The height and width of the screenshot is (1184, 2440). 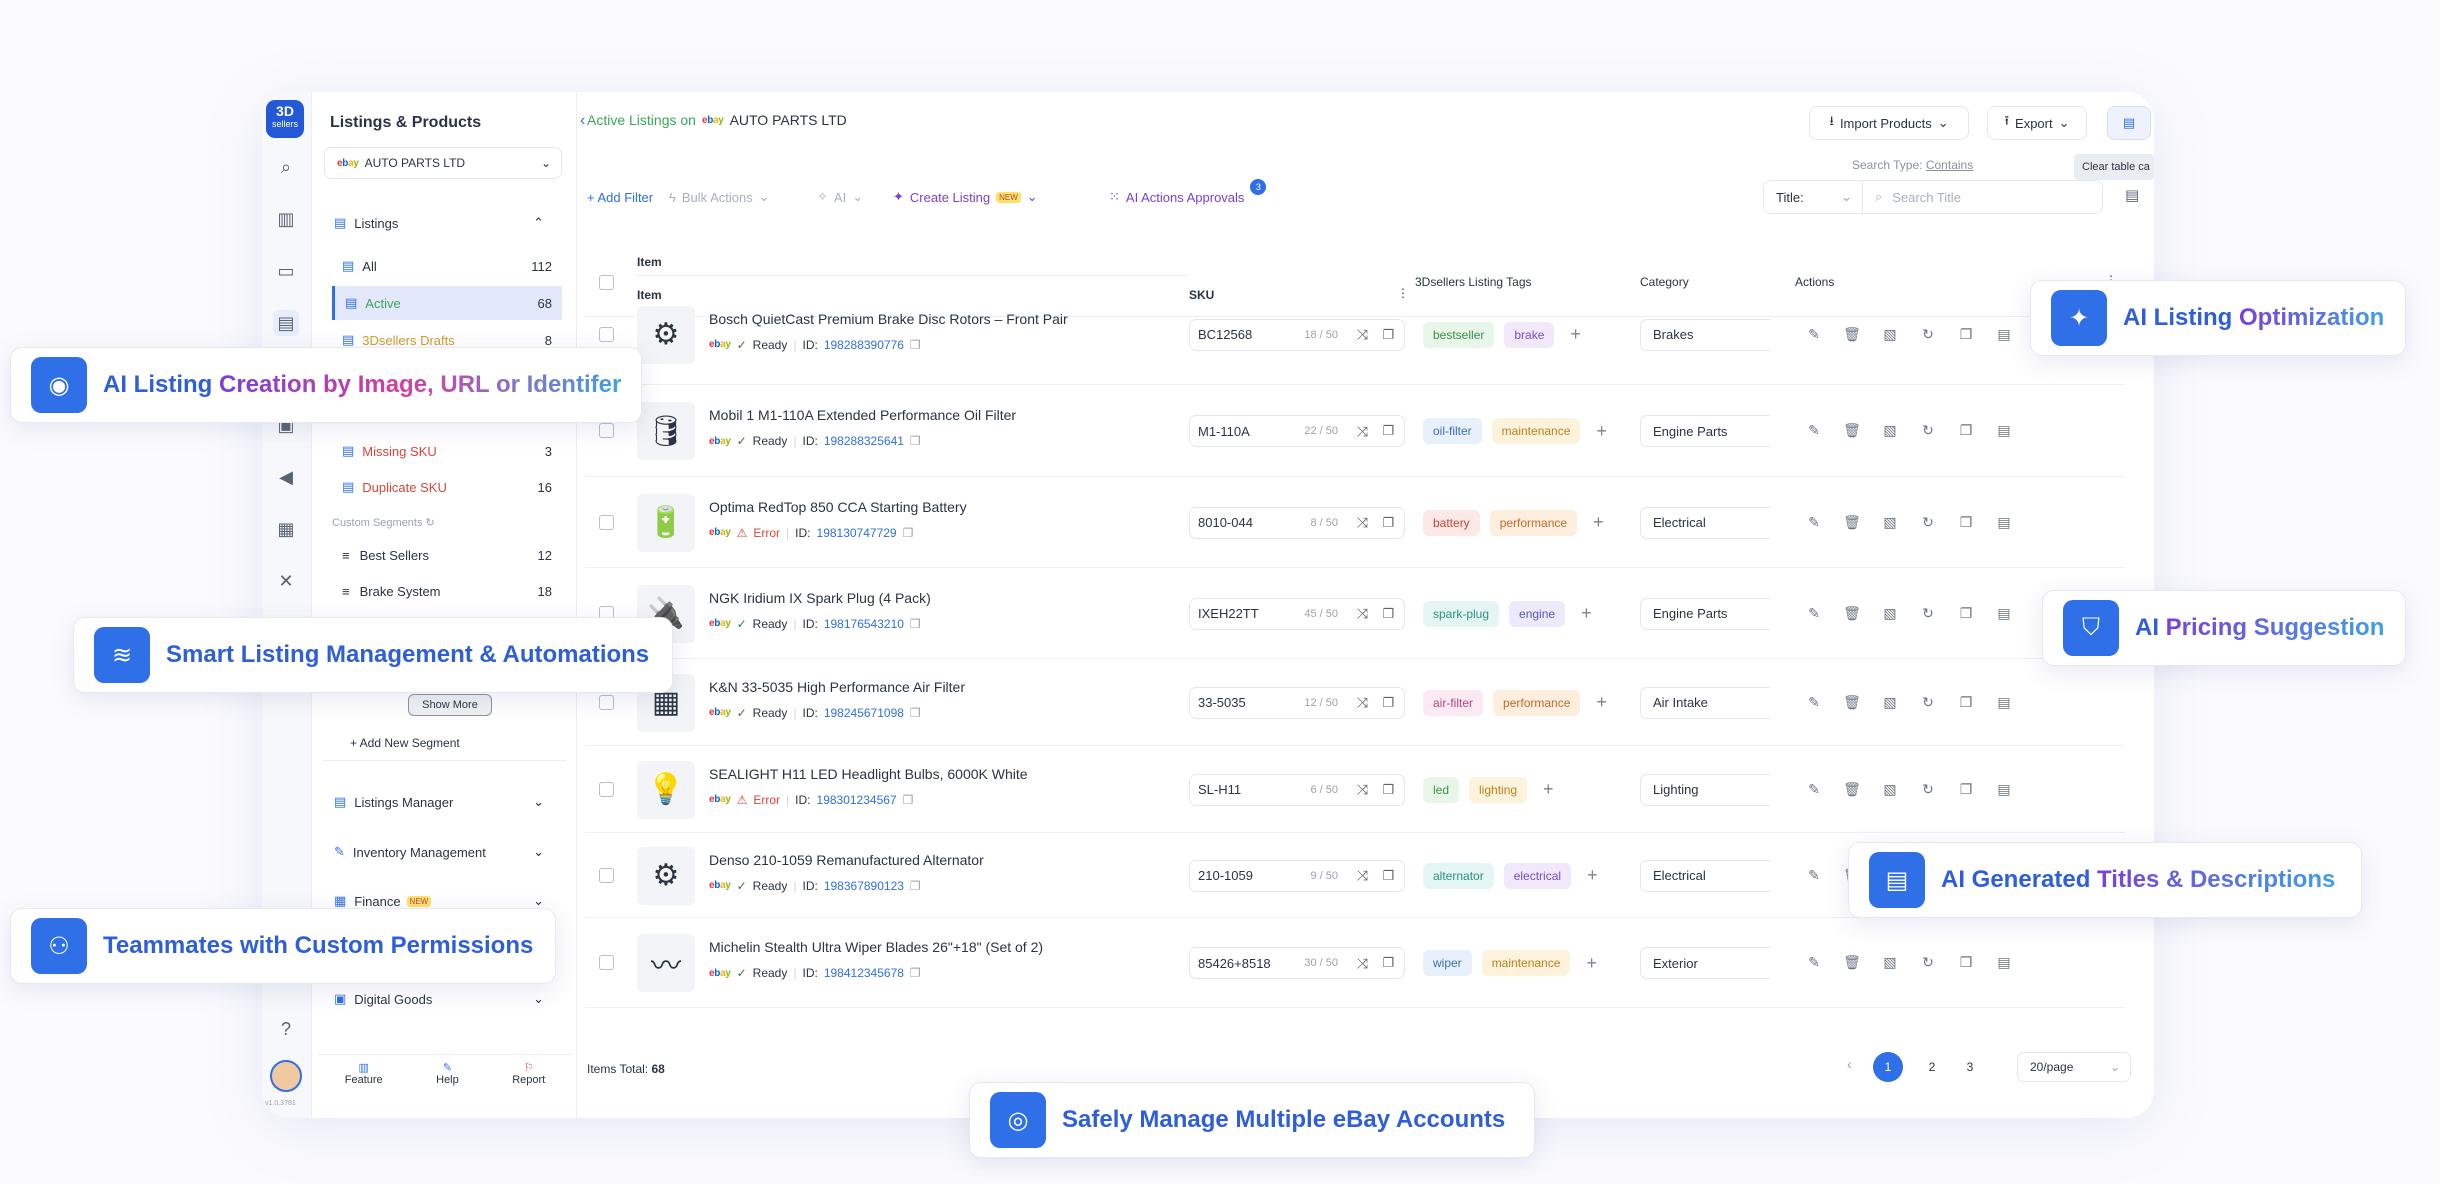 What do you see at coordinates (439, 802) in the screenshot?
I see `section-listings-manager: ▤ Listings Manager ⌄` at bounding box center [439, 802].